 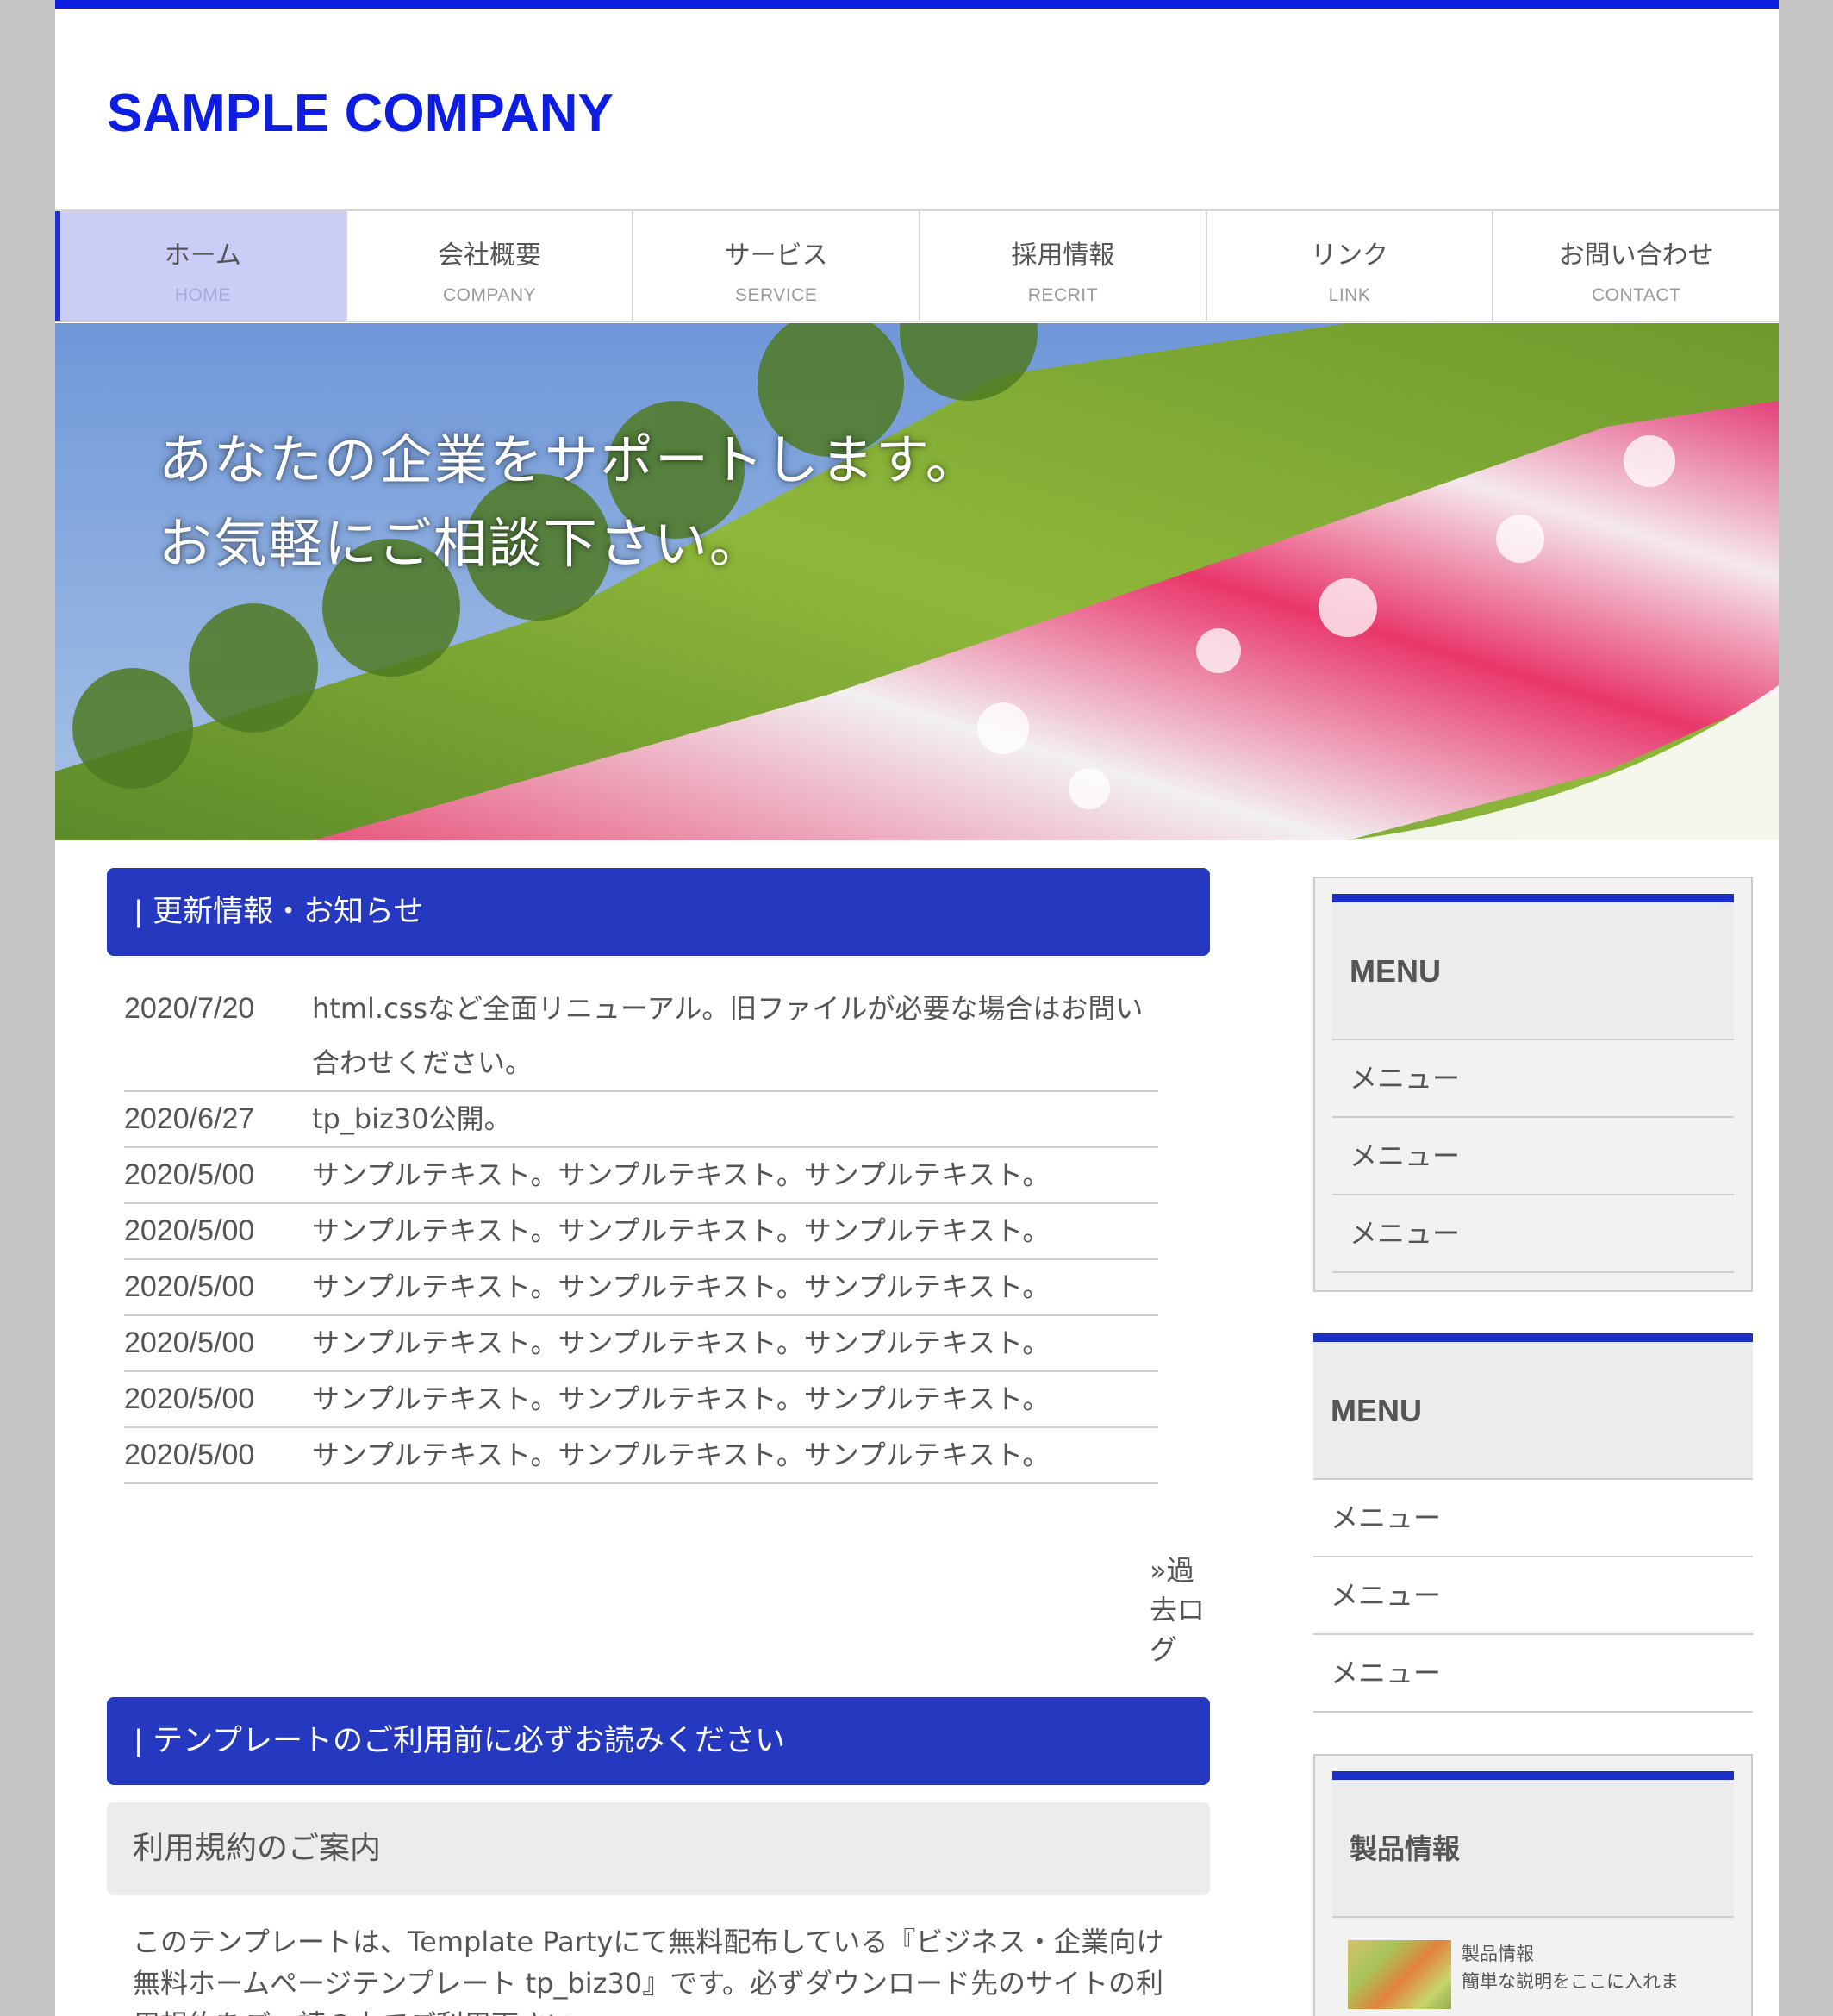 What do you see at coordinates (1063, 255) in the screenshot?
I see `nav-label: 採用情報` at bounding box center [1063, 255].